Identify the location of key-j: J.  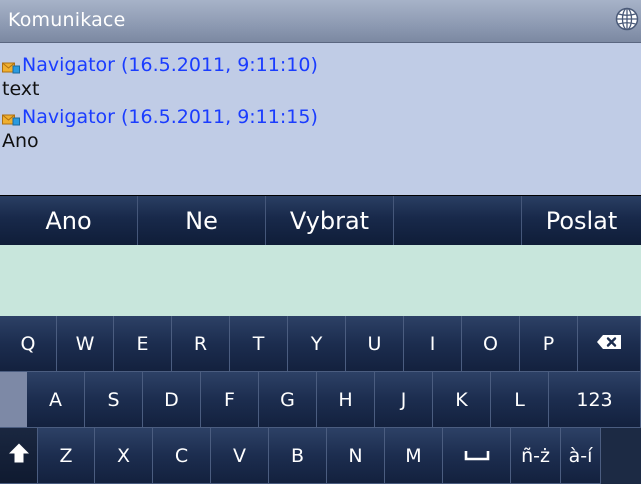
(404, 400).